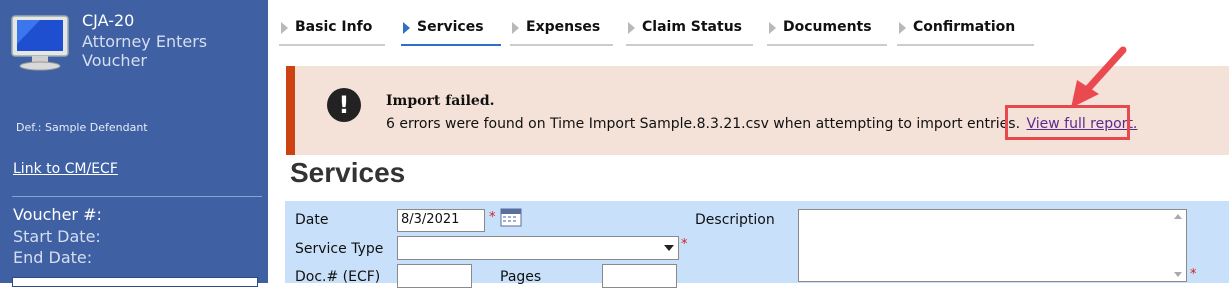  Describe the element at coordinates (1178, 216) in the screenshot. I see `scroll-up-icon` at that location.